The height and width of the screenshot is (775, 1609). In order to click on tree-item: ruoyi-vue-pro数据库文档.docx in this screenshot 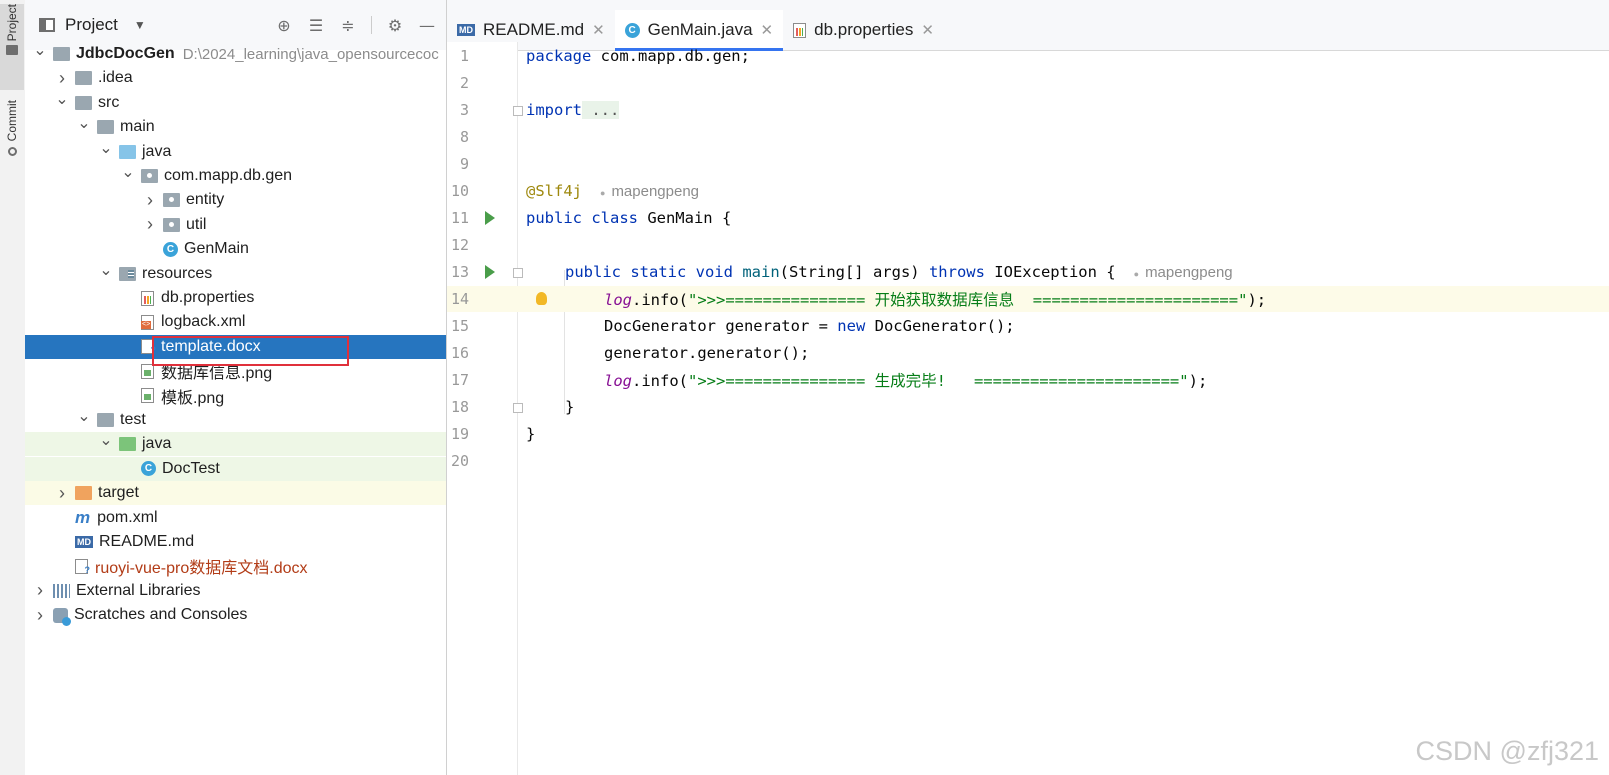, I will do `click(235, 566)`.